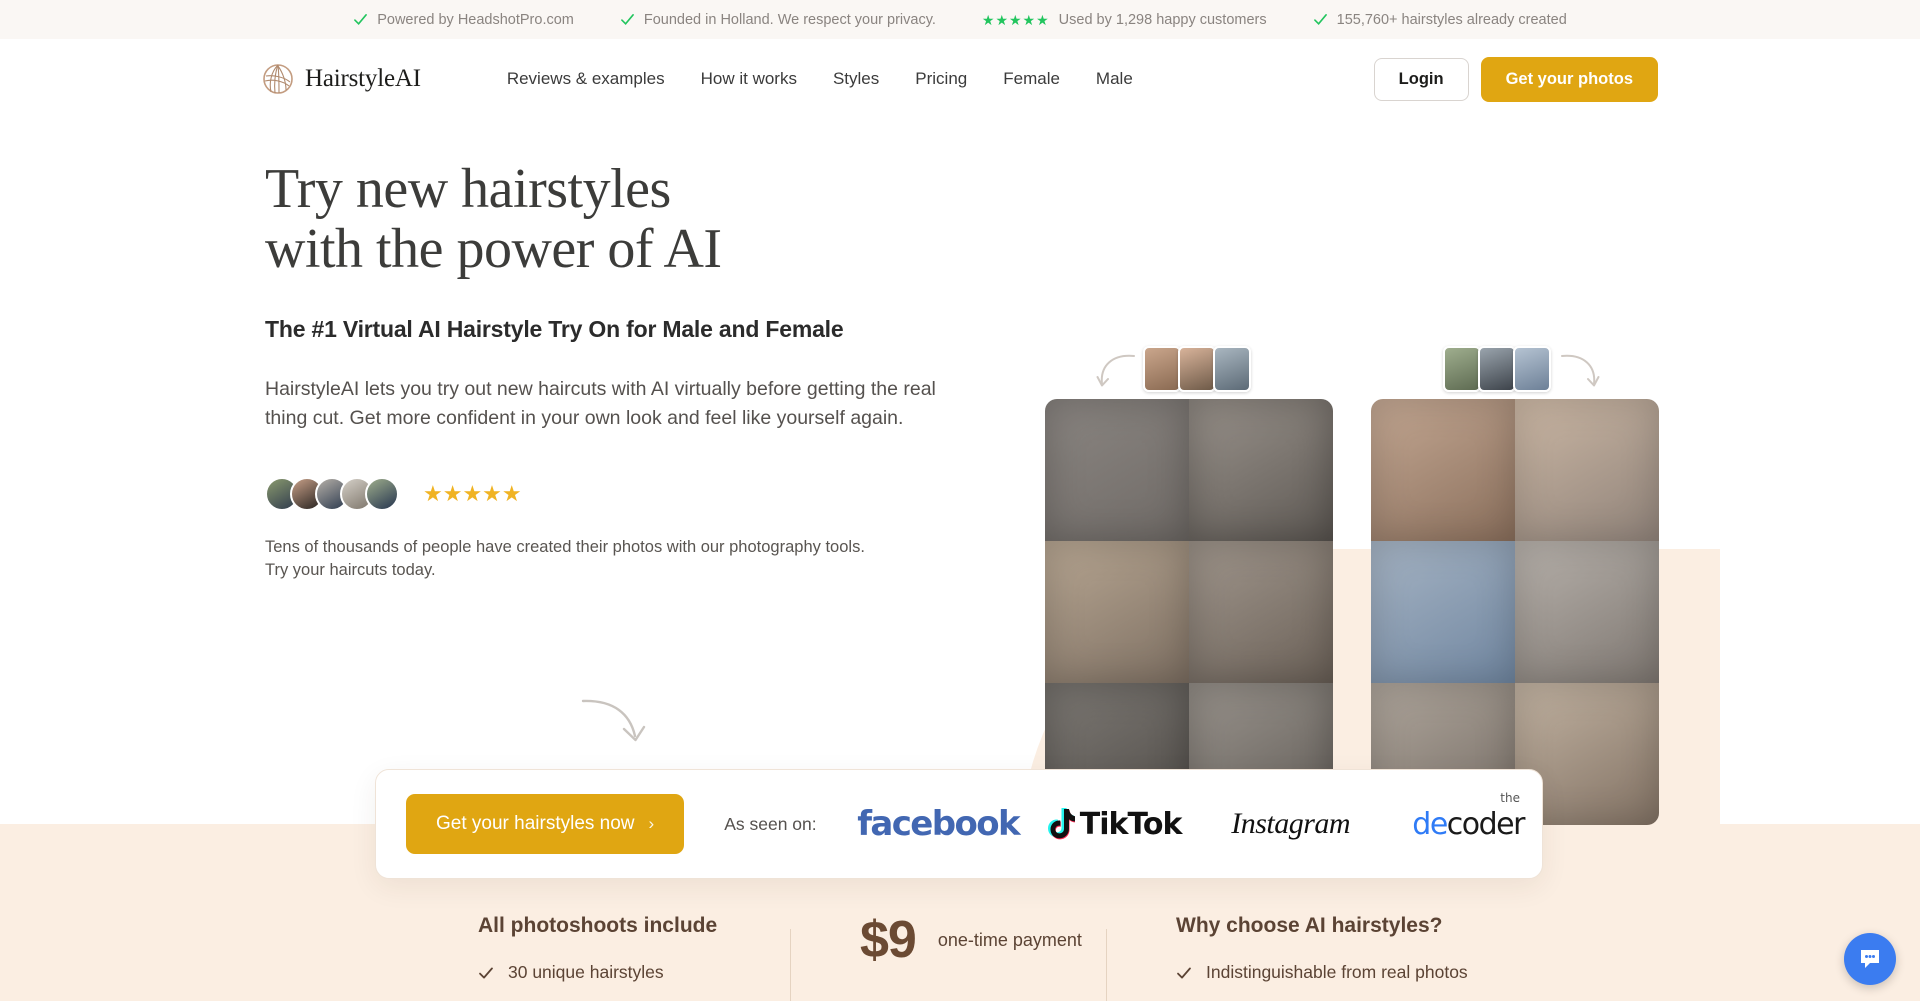  Describe the element at coordinates (586, 79) in the screenshot. I see `nav-item-reviews: Reviews & examples` at that location.